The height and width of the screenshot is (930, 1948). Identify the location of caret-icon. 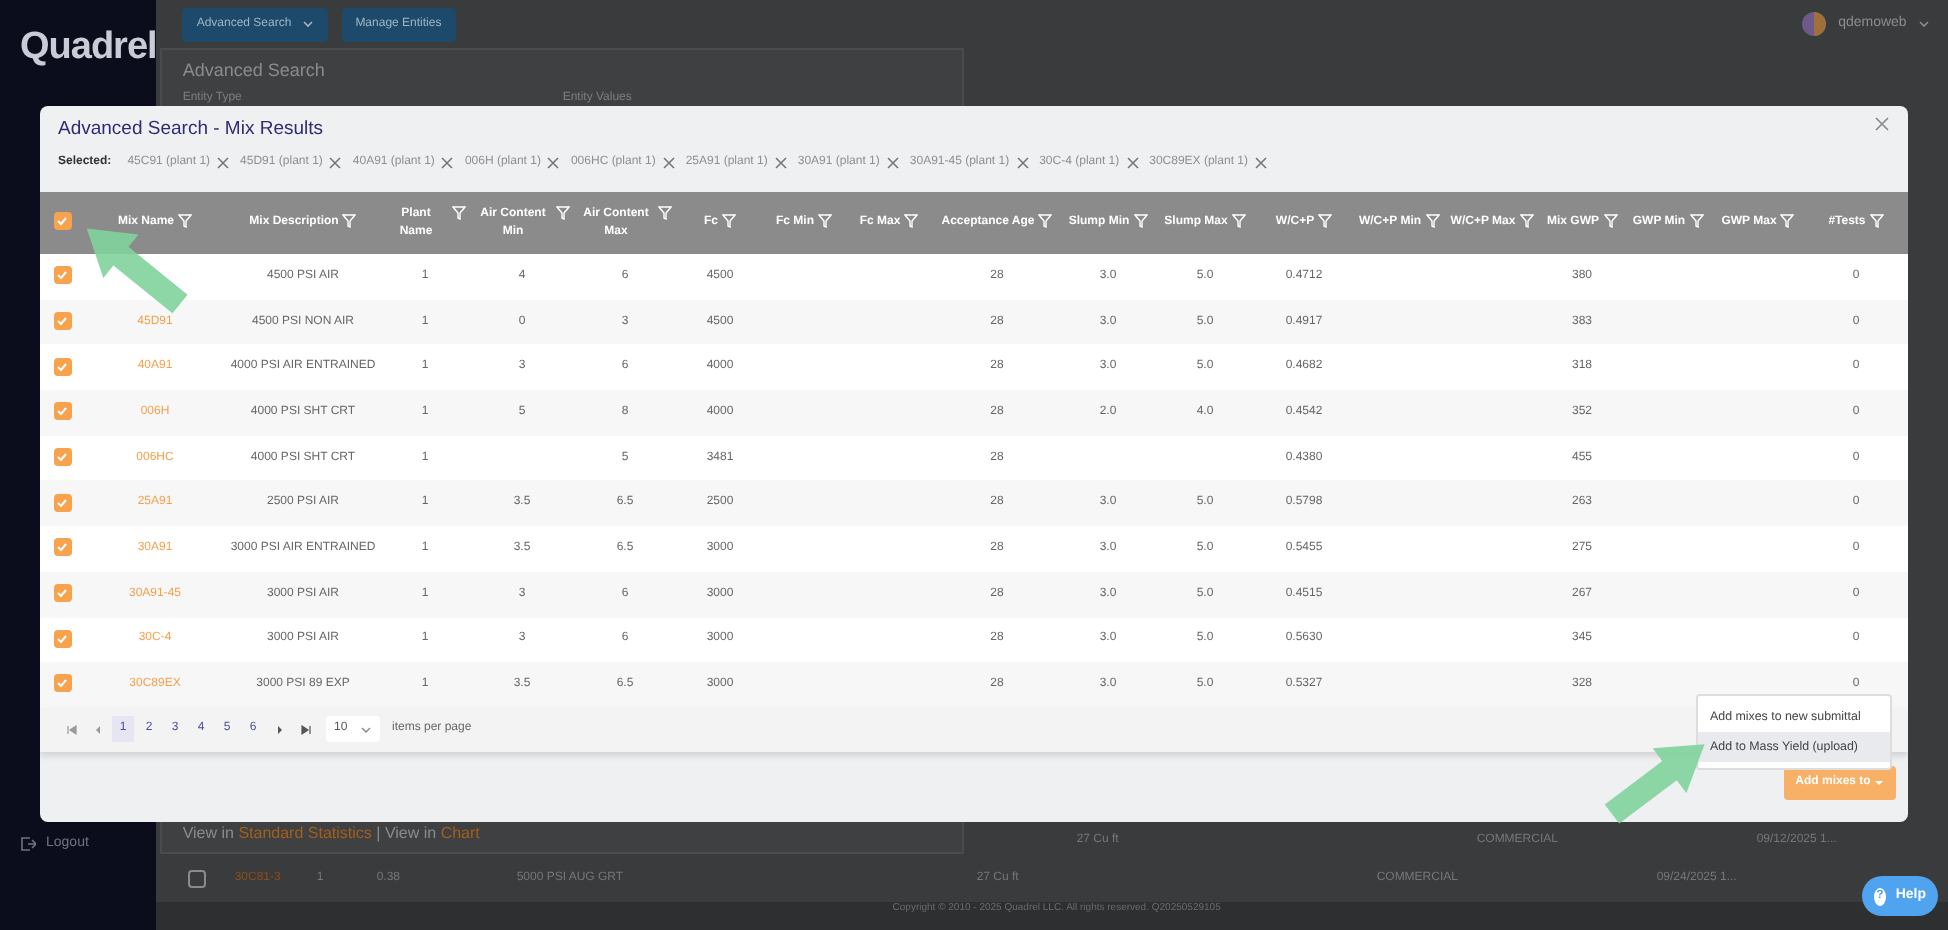
(1879, 782).